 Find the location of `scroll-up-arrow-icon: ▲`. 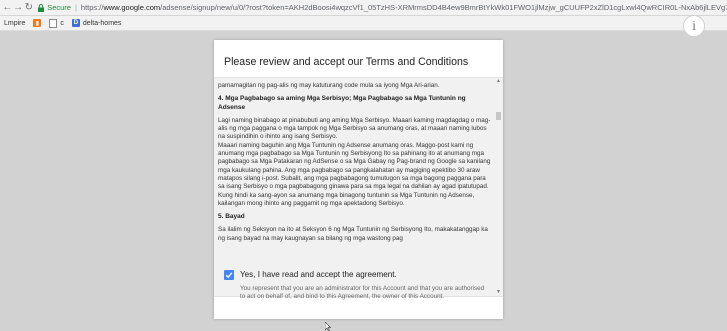

scroll-up-arrow-icon: ▲ is located at coordinates (498, 81).